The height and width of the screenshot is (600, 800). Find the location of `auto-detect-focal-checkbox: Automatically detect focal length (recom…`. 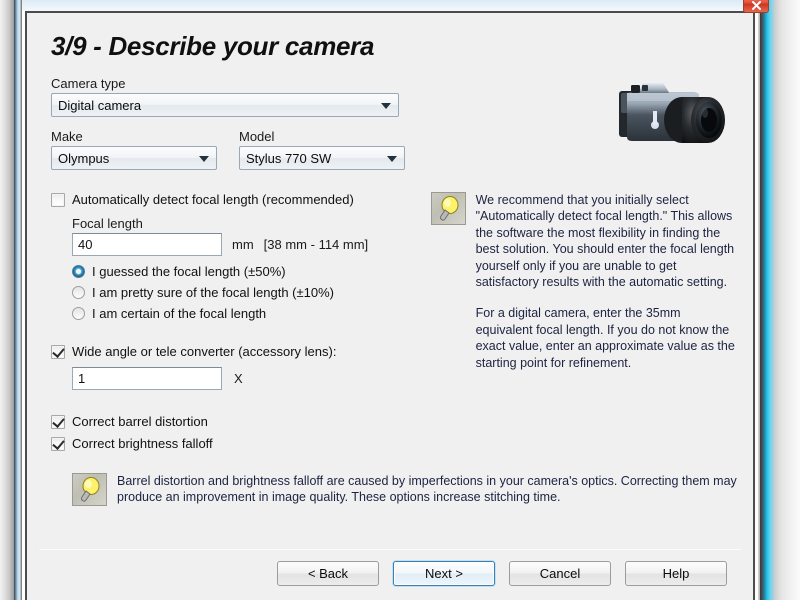

auto-detect-focal-checkbox: Automatically detect focal length (recom… is located at coordinates (236, 199).